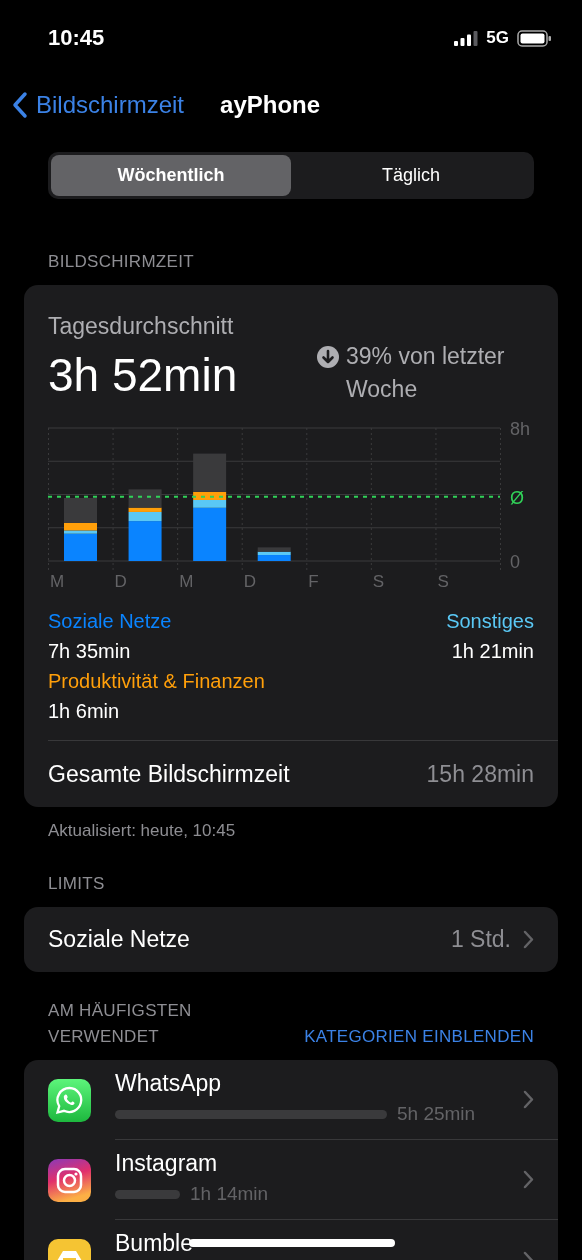 The width and height of the screenshot is (582, 1260). What do you see at coordinates (169, 774) in the screenshot?
I see `total-label: Gesamte Bildschirmzeit` at bounding box center [169, 774].